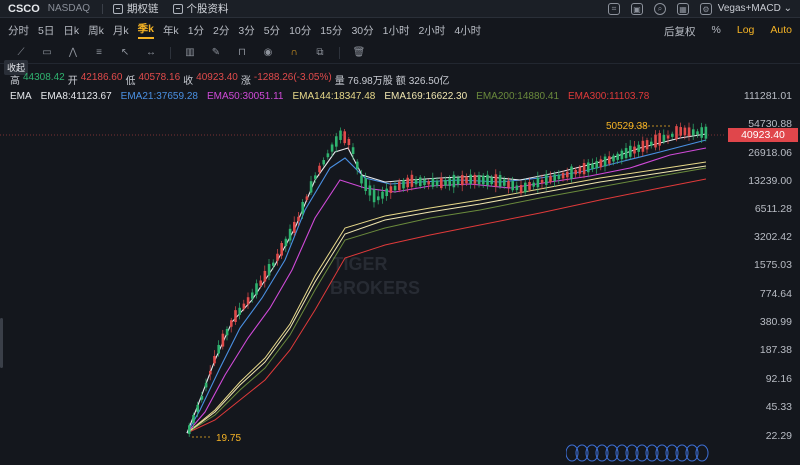  What do you see at coordinates (245, 81) in the screenshot?
I see `change-label: 涨` at bounding box center [245, 81].